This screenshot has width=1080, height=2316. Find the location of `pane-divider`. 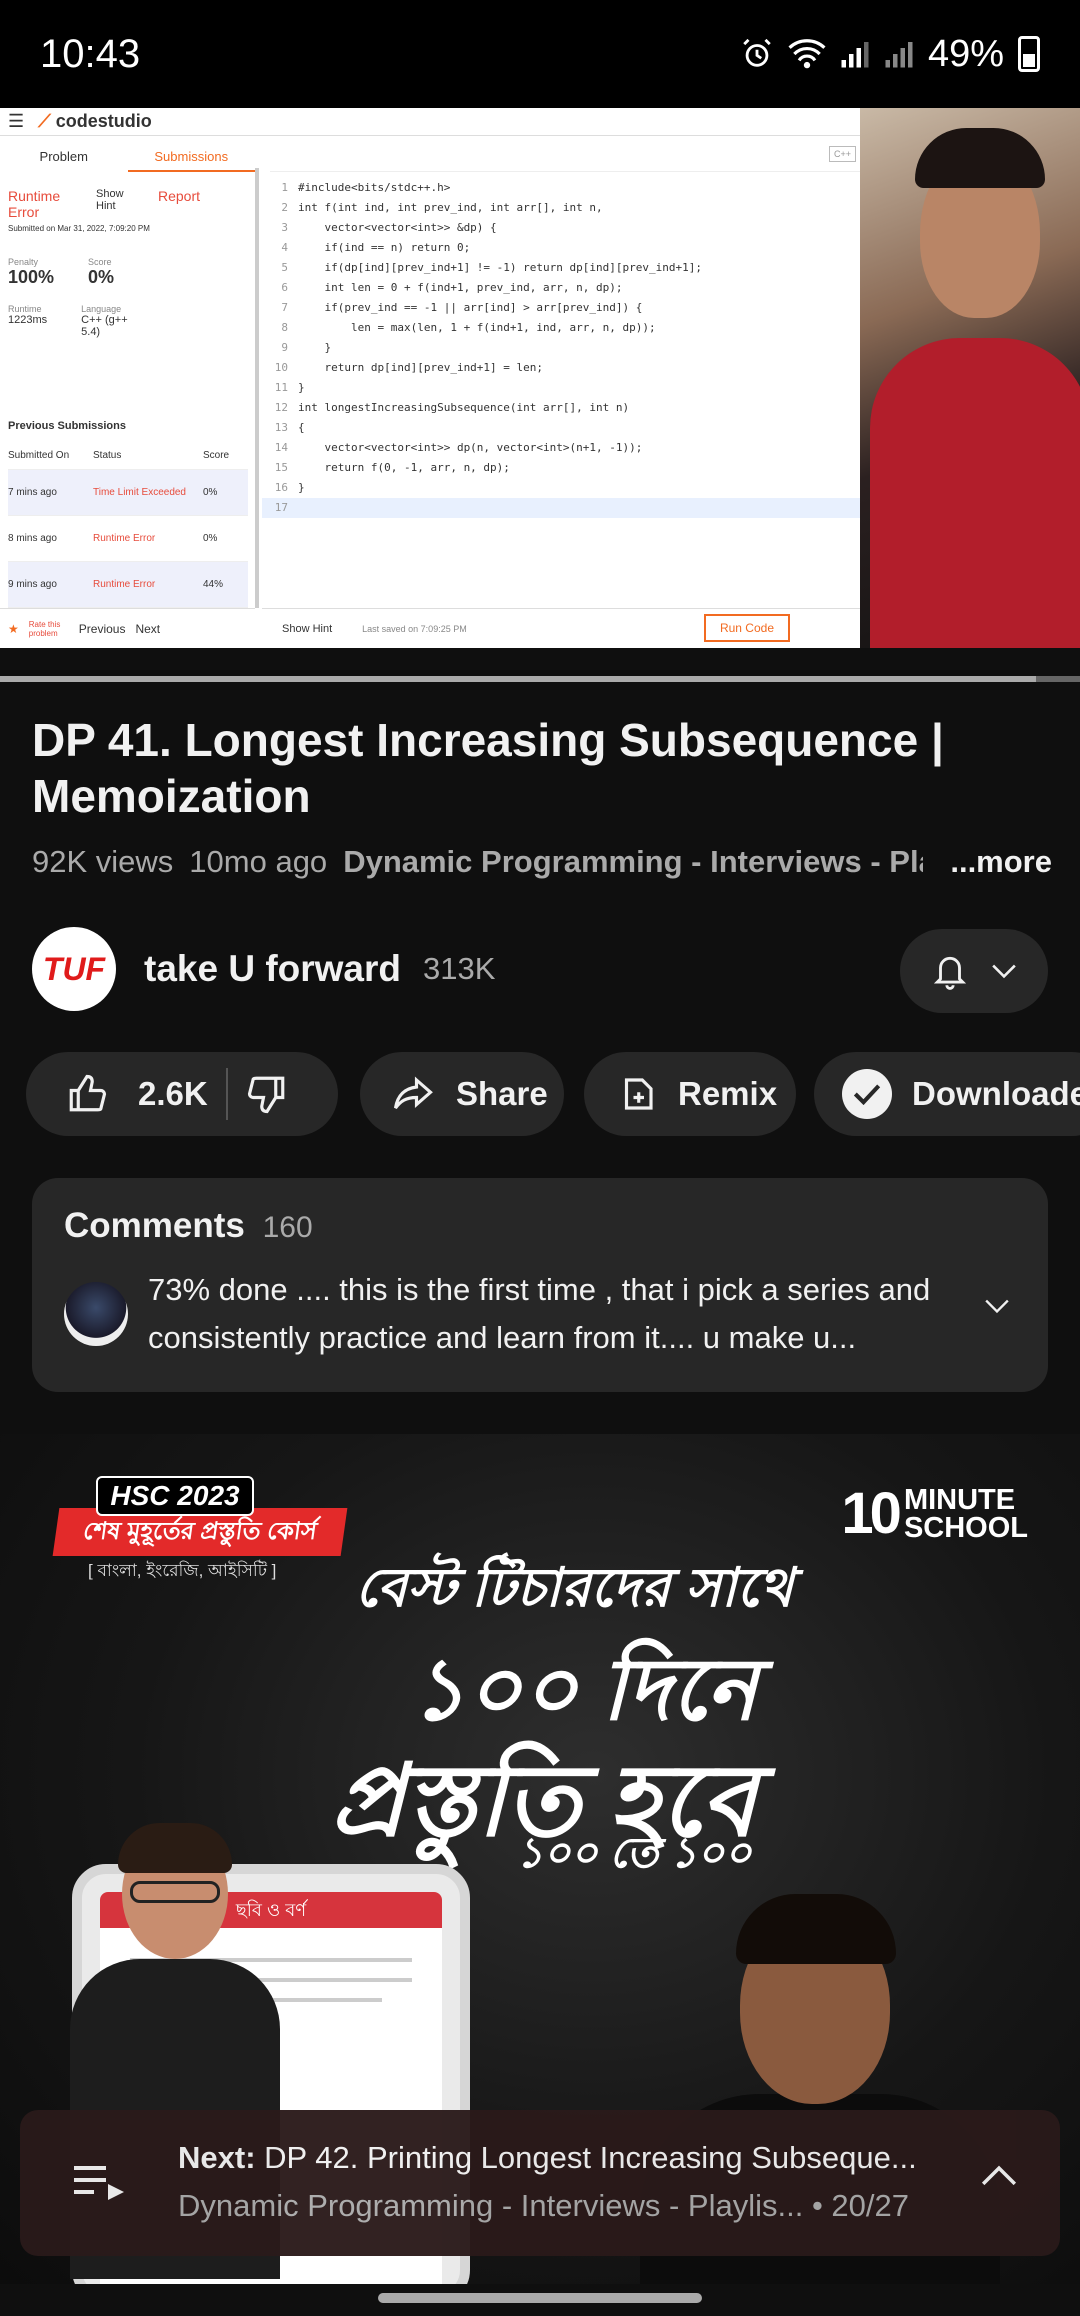

pane-divider is located at coordinates (257, 388).